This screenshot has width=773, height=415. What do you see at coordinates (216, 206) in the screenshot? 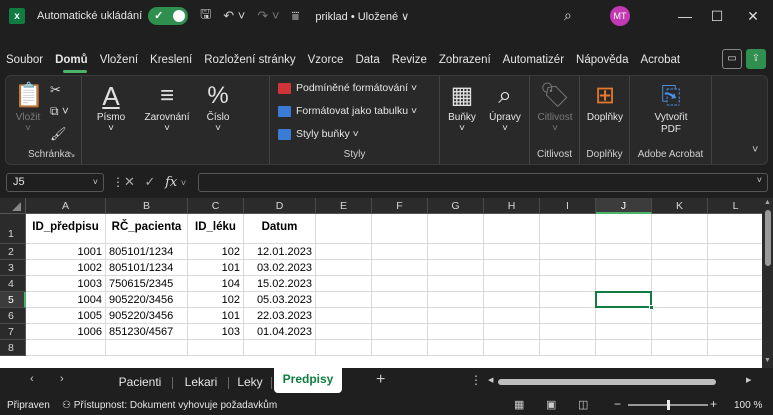
I see `column-header-c: C` at bounding box center [216, 206].